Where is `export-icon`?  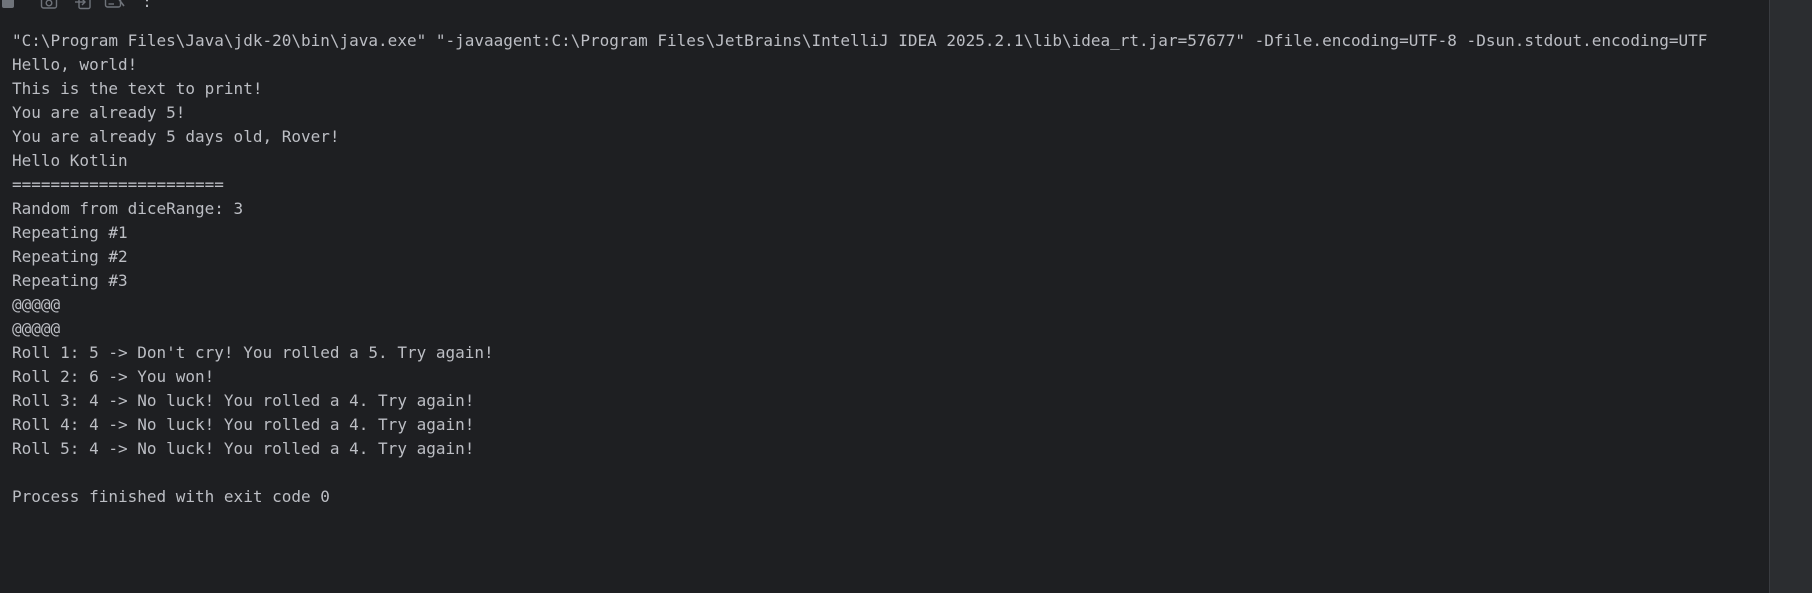 export-icon is located at coordinates (83, 5).